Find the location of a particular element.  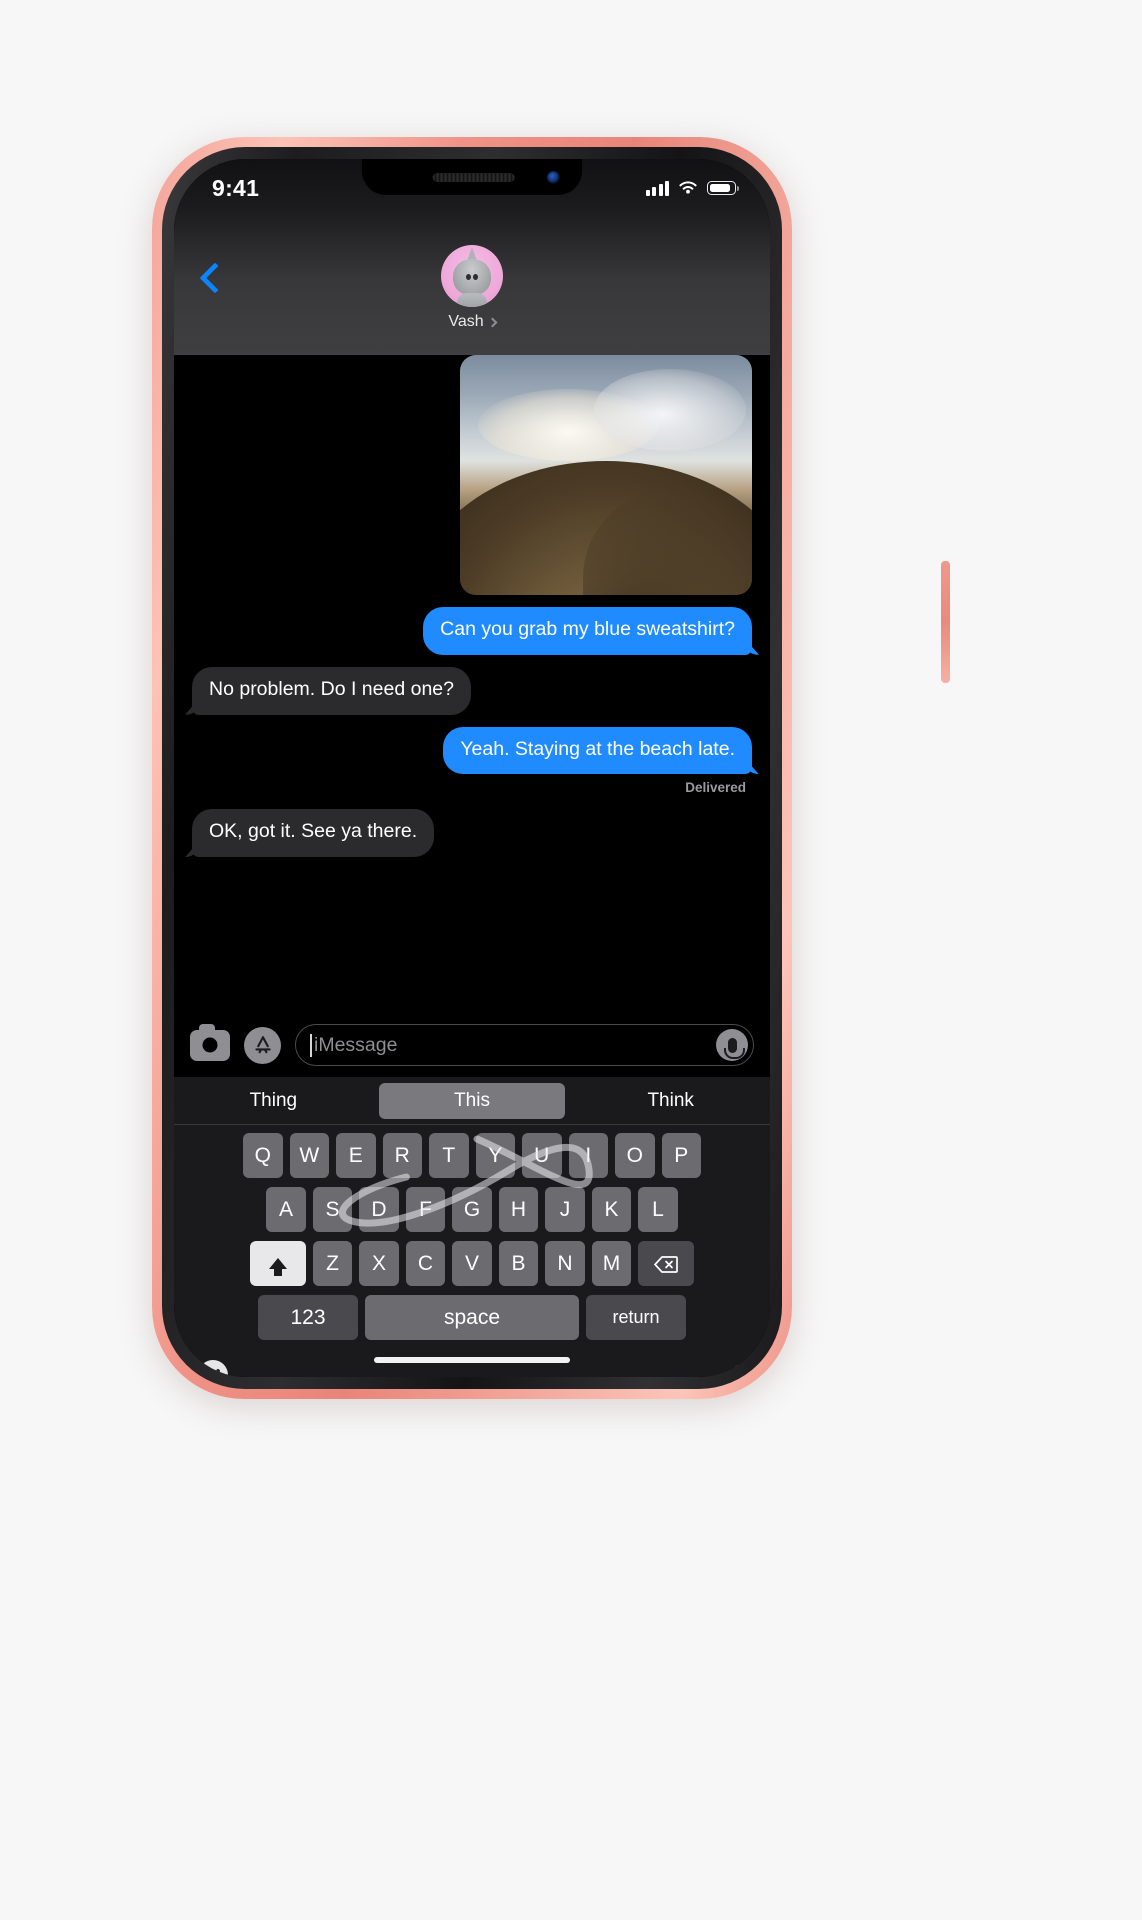

attachment-row is located at coordinates (472, 475).